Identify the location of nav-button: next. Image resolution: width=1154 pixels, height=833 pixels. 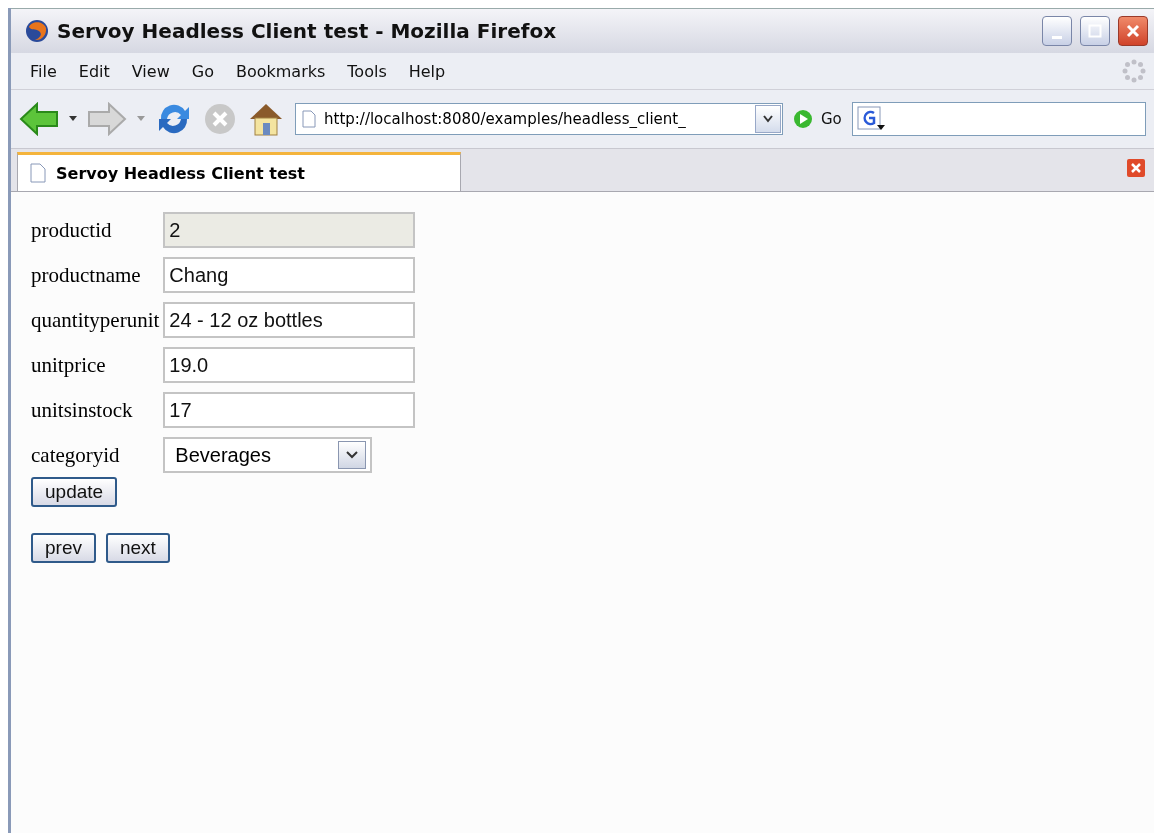
(137, 548).